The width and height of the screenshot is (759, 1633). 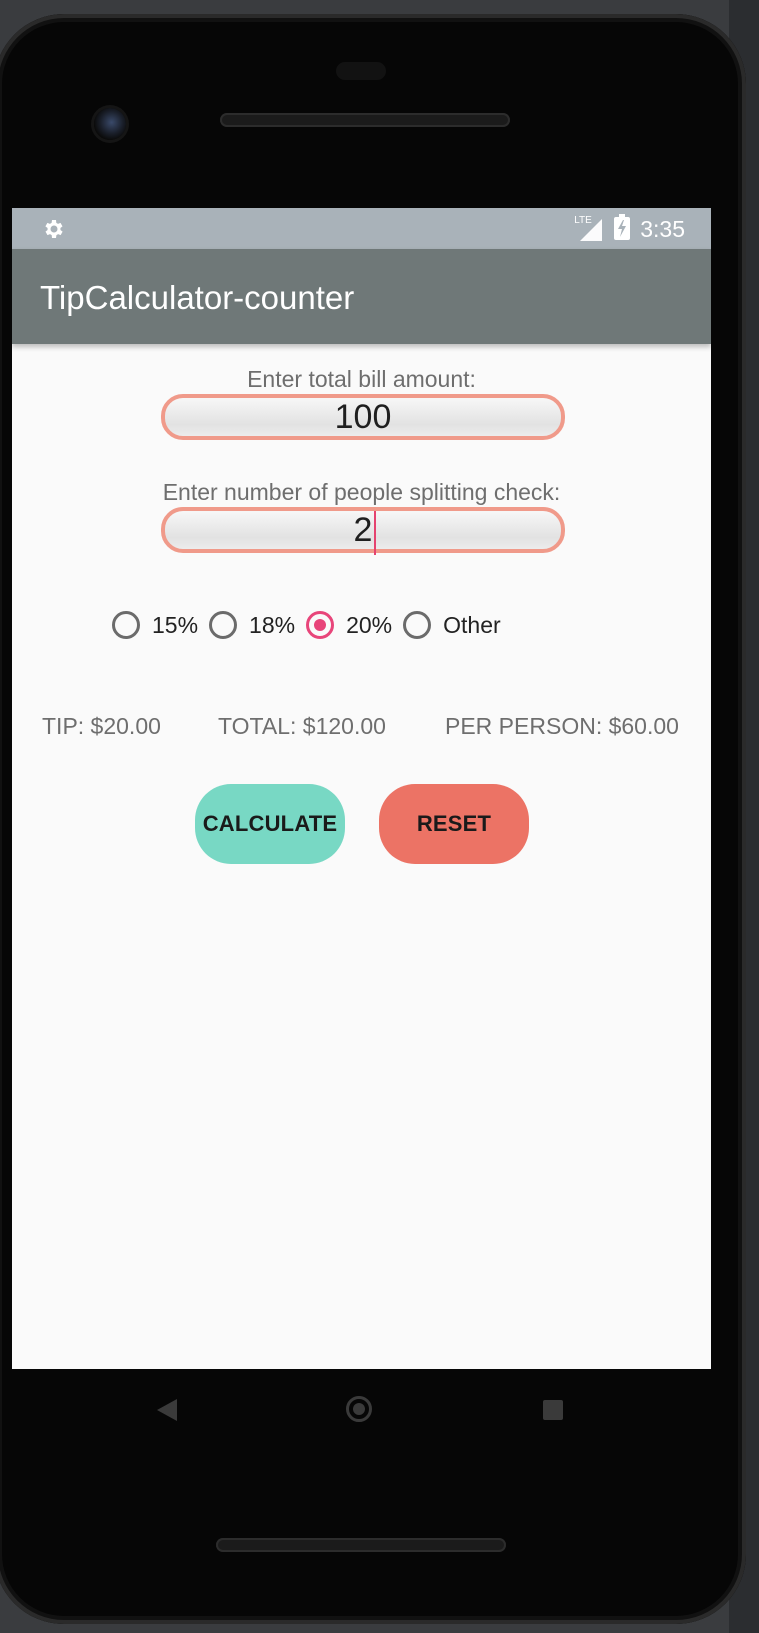 I want to click on bill-amount-value: 100, so click(x=363, y=417).